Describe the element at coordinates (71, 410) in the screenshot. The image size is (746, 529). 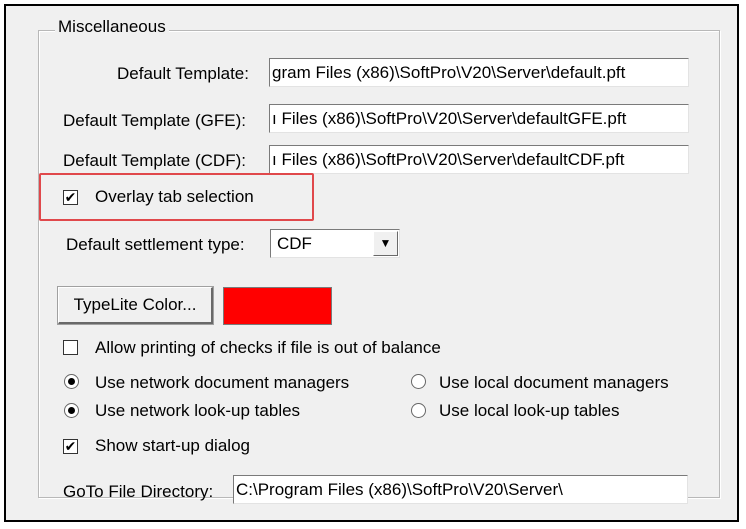
I see `network-lookup-tables-radio` at that location.